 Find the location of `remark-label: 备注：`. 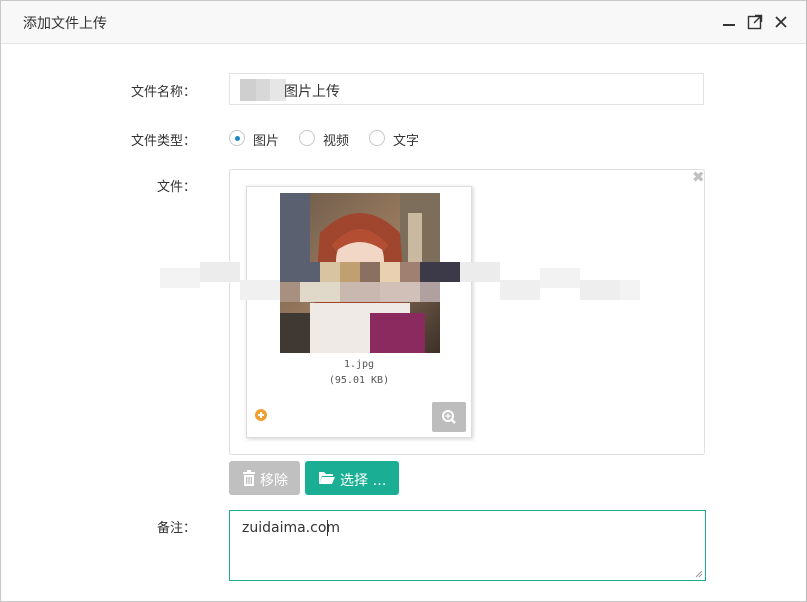

remark-label: 备注： is located at coordinates (176, 528).